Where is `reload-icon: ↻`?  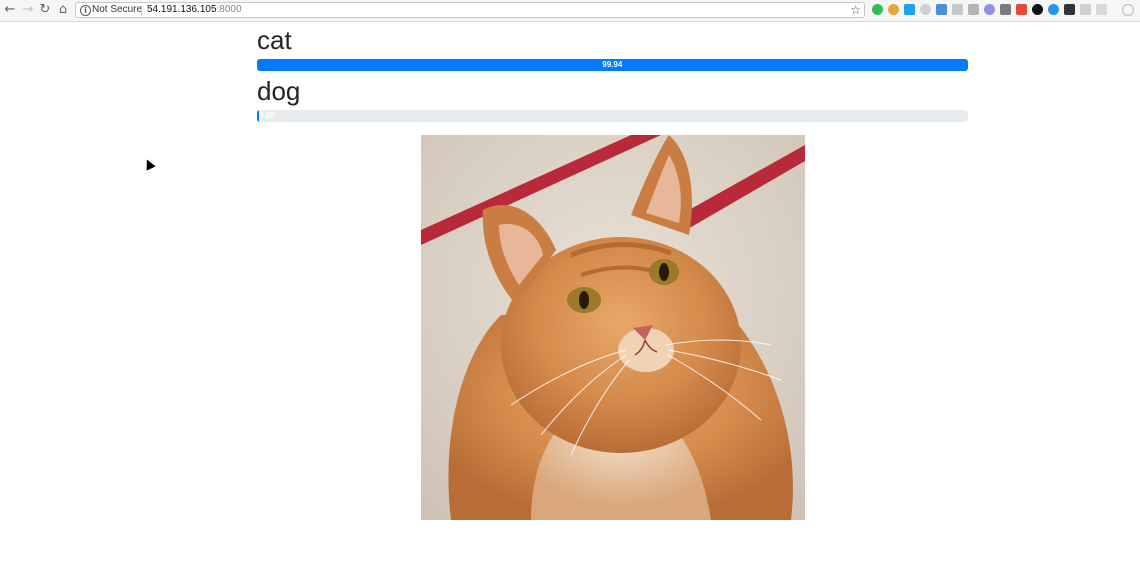
reload-icon: ↻ is located at coordinates (45, 10).